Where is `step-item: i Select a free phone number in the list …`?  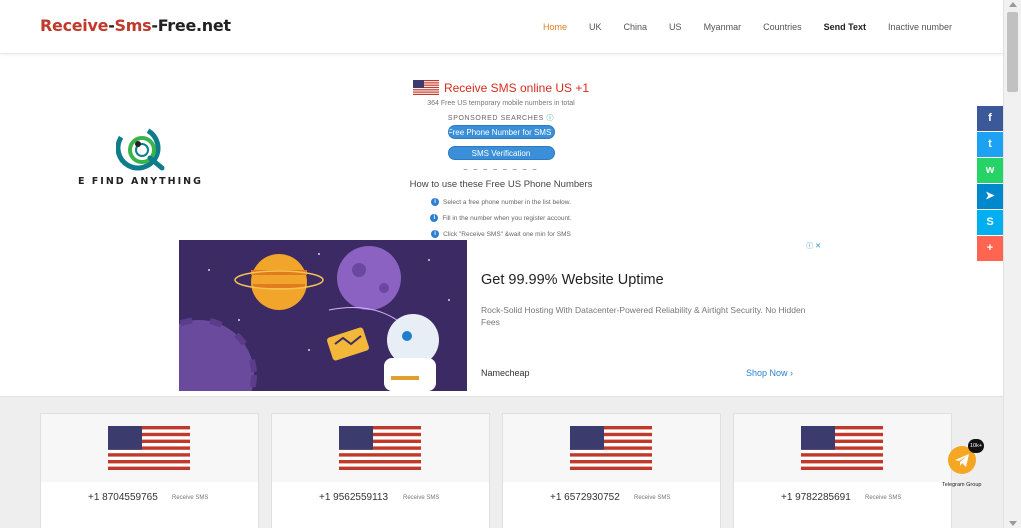 step-item: i Select a free phone number in the list … is located at coordinates (501, 202).